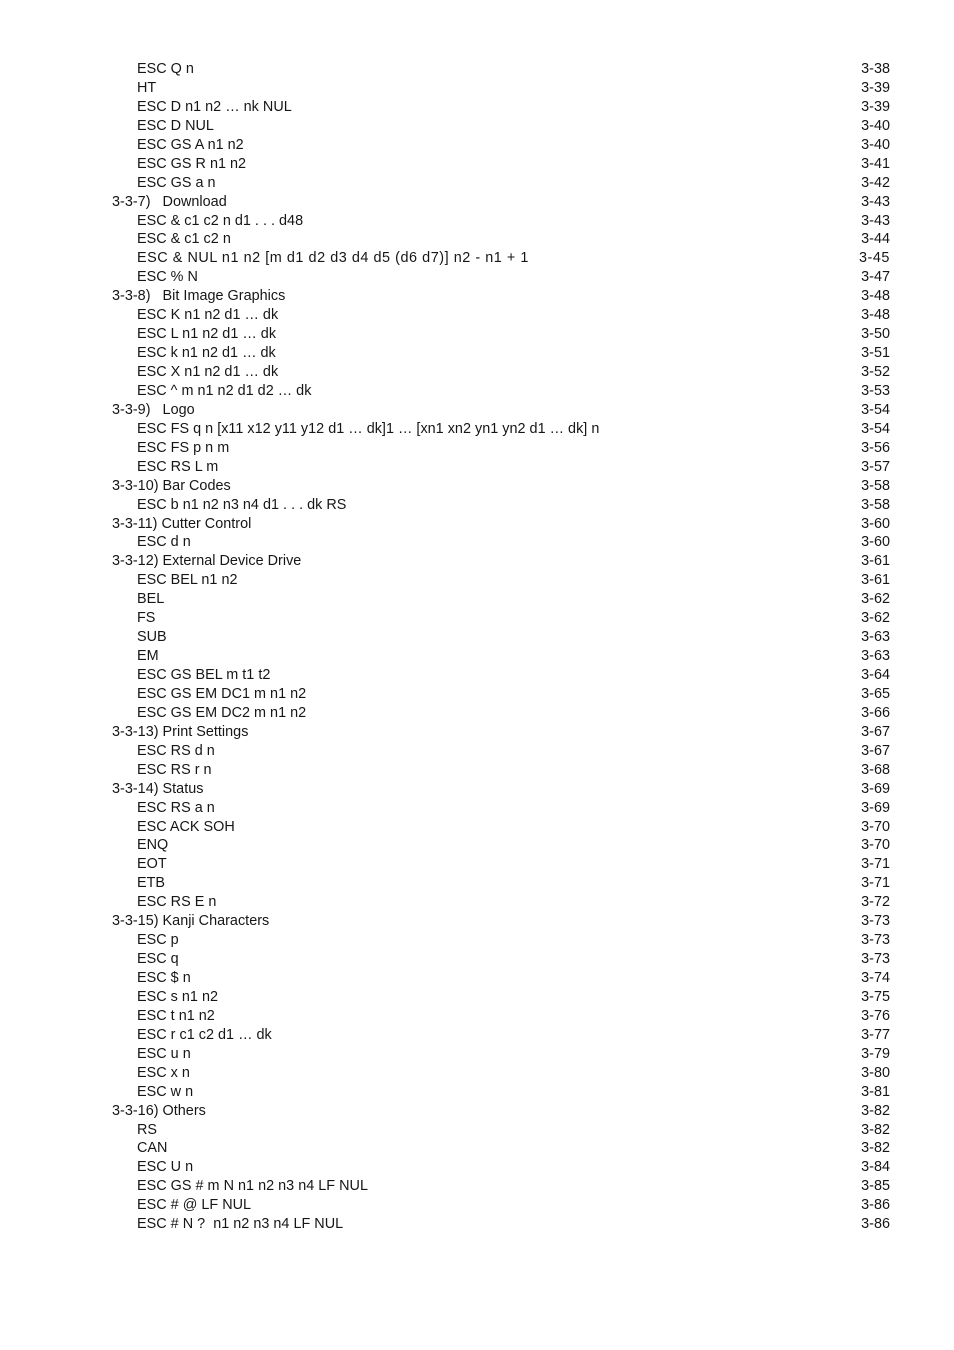 The image size is (954, 1350). Describe the element at coordinates (501, 542) in the screenshot. I see `toc-entry-row: ESC d n 3-60` at that location.